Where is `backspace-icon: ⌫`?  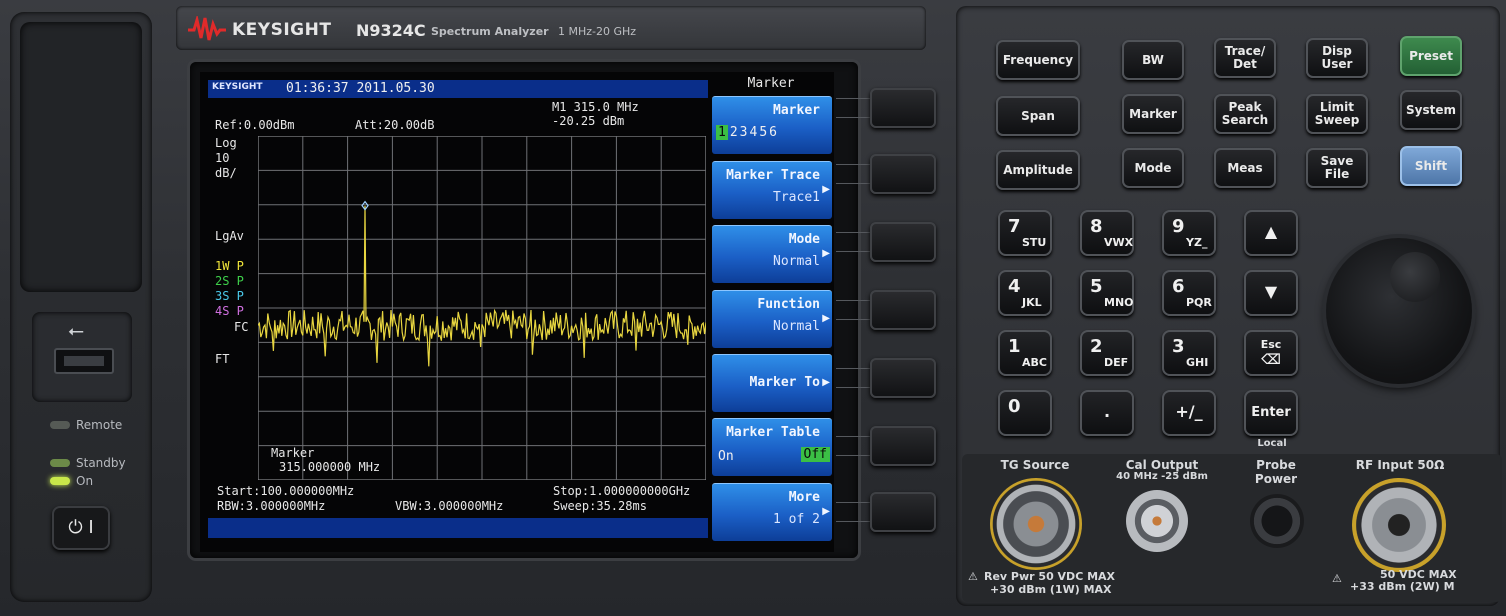
backspace-icon: ⌫ is located at coordinates (1271, 360).